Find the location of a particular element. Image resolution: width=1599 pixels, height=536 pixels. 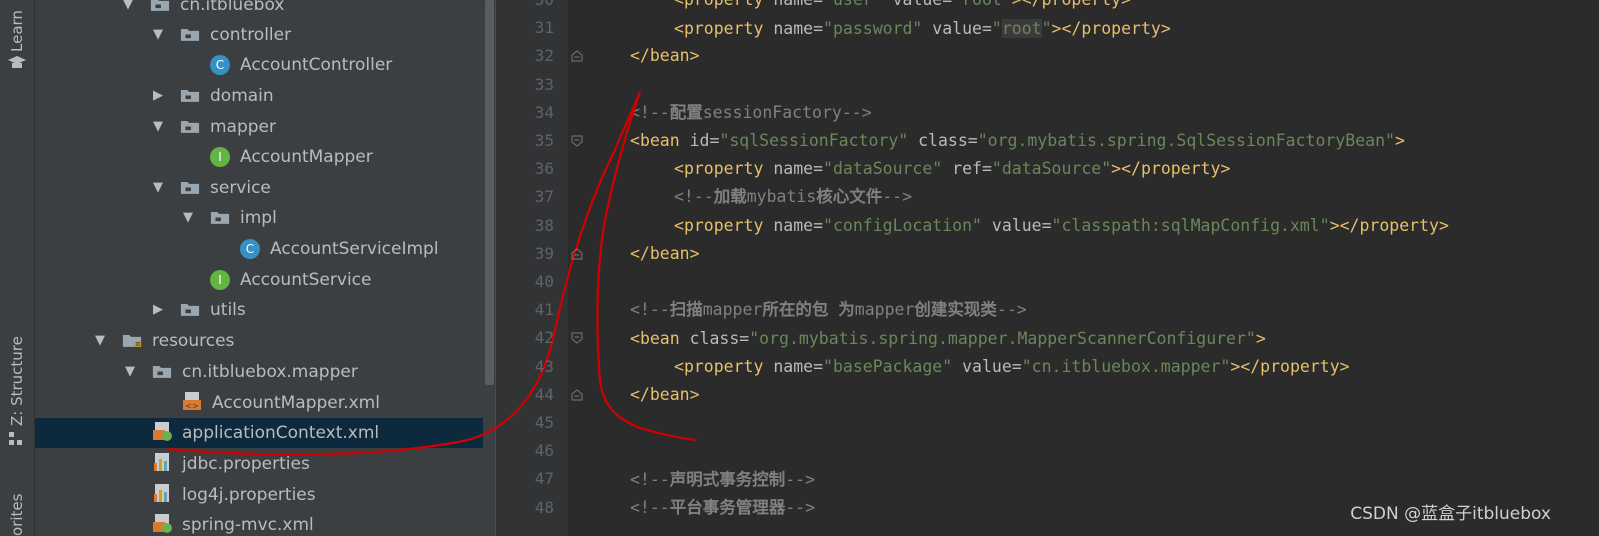

line-number: 33 is located at coordinates (544, 84).